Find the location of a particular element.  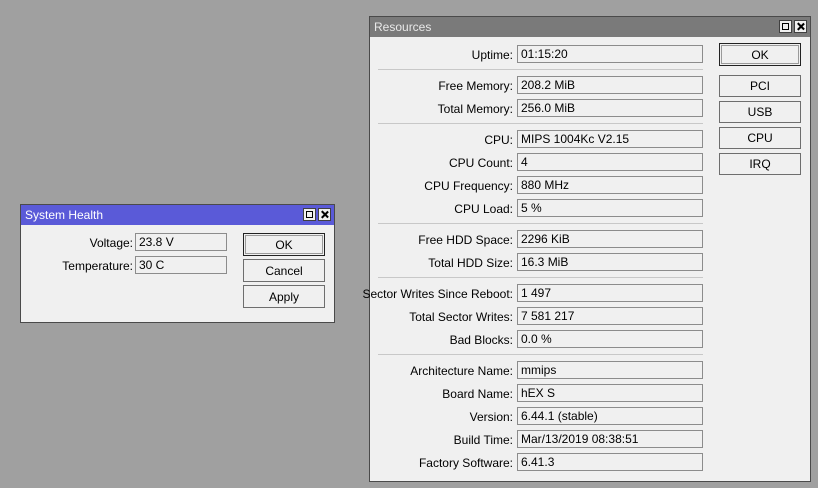

resource-field: Mar/13/2019 08:38:51 is located at coordinates (610, 439).